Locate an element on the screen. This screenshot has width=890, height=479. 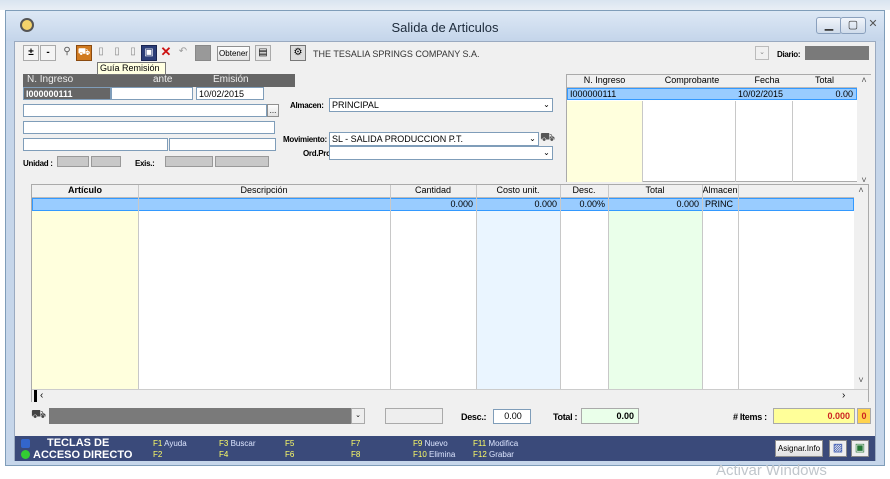
minimize-button: ▁ is located at coordinates (829, 25).